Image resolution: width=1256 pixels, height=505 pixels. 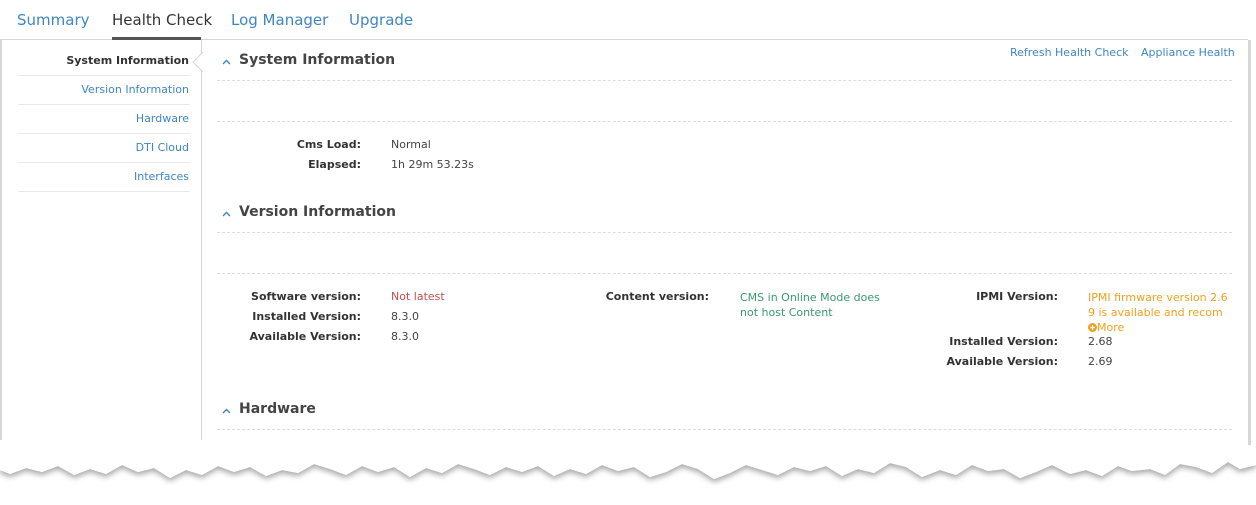 What do you see at coordinates (1100, 341) in the screenshot?
I see `ipmi-installed-value: 2.68` at bounding box center [1100, 341].